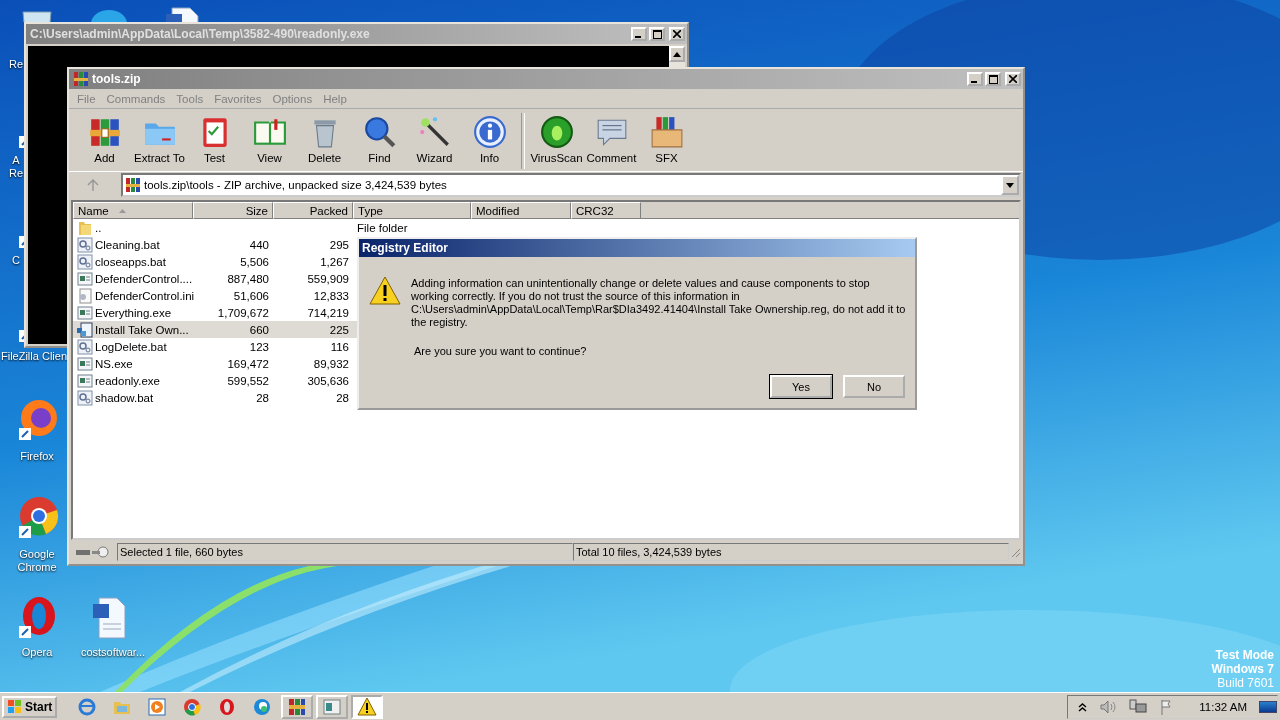 Image resolution: width=1280 pixels, height=720 pixels. Describe the element at coordinates (243, 312) in the screenshot. I see `file-size: 1,709,672` at that location.